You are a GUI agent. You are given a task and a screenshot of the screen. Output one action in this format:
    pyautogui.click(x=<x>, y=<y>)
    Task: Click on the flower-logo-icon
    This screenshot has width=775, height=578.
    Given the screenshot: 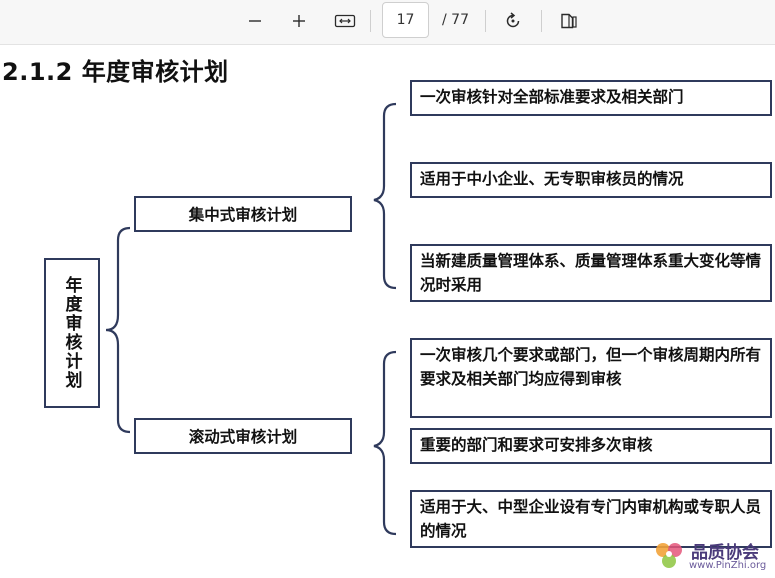 What is the action you would take?
    pyautogui.click(x=669, y=555)
    